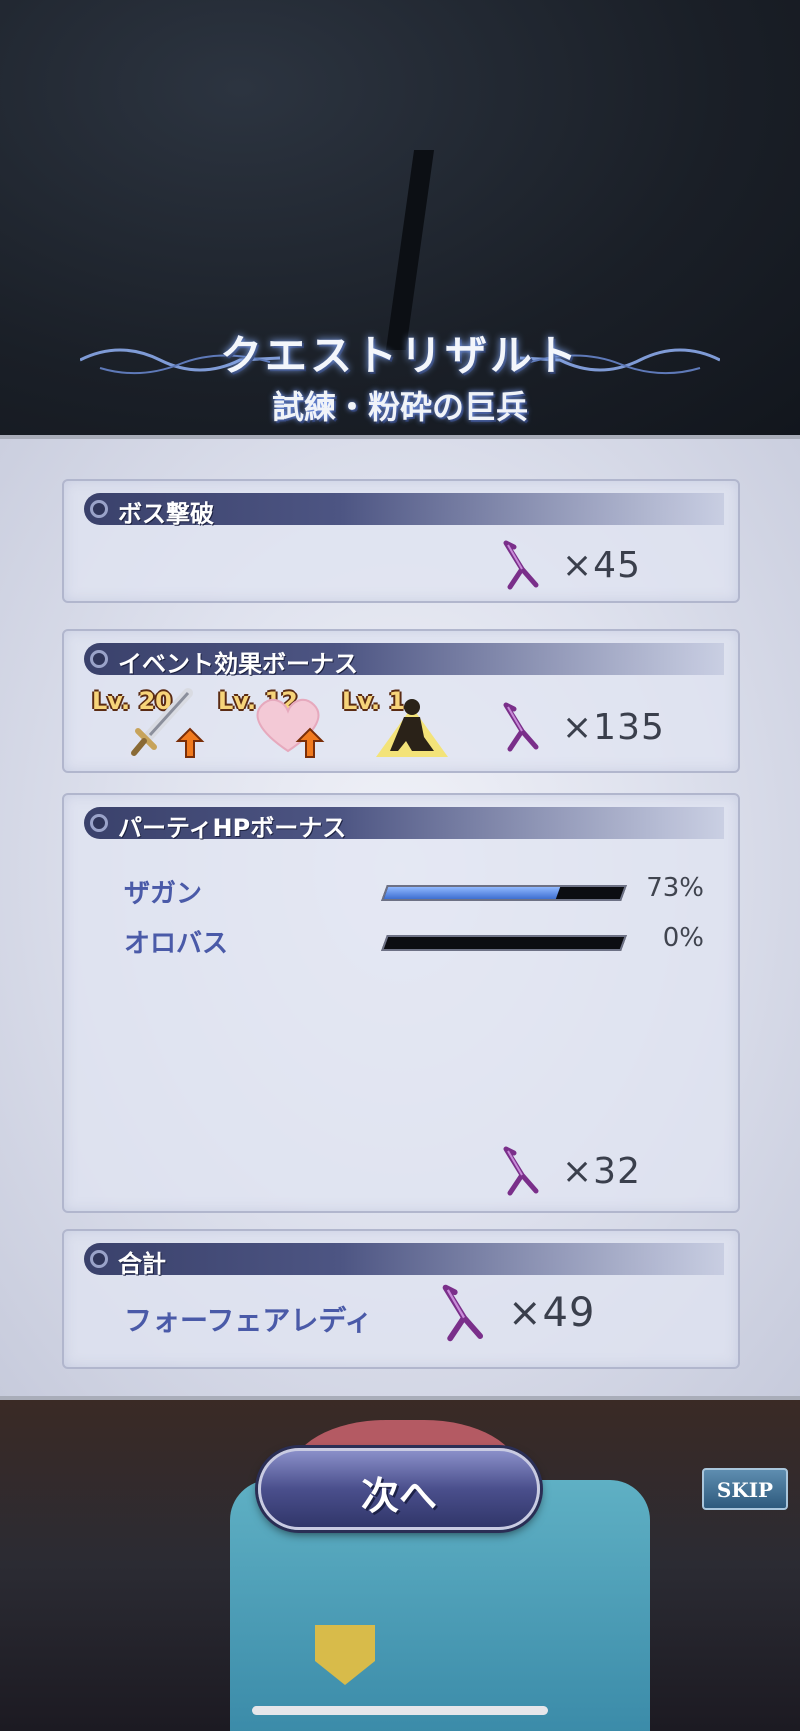 The image size is (800, 1731). What do you see at coordinates (400, 1710) in the screenshot?
I see `home-indicator` at bounding box center [400, 1710].